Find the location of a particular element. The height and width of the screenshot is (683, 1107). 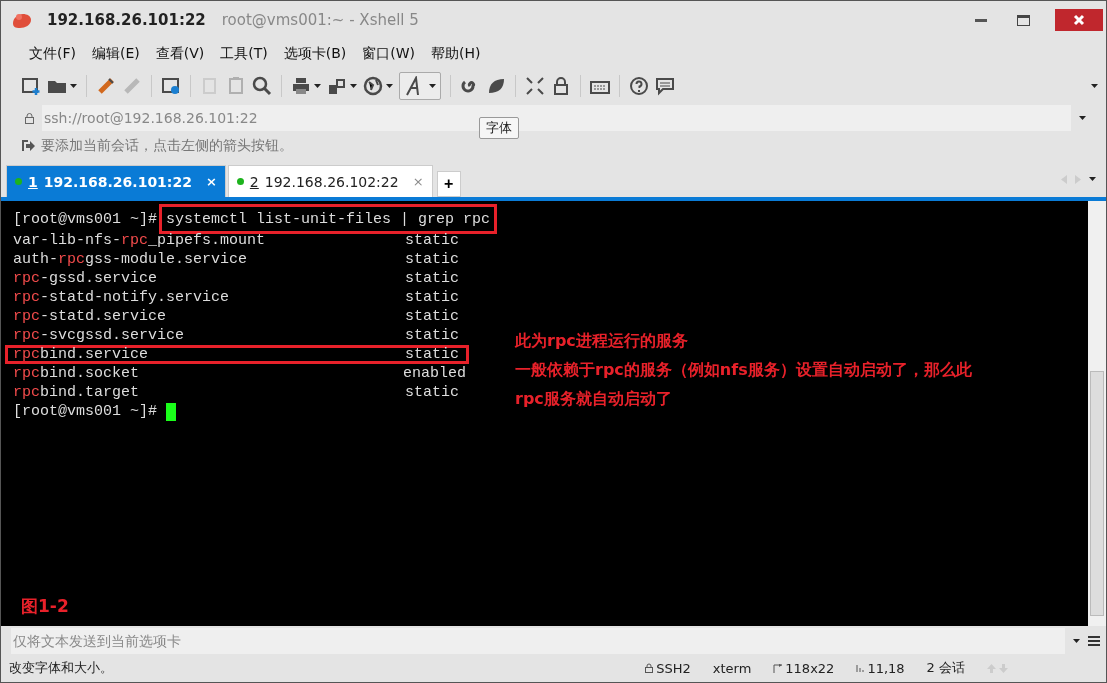

unit-file-name: rpc-gssd.service is located at coordinates (86, 278).